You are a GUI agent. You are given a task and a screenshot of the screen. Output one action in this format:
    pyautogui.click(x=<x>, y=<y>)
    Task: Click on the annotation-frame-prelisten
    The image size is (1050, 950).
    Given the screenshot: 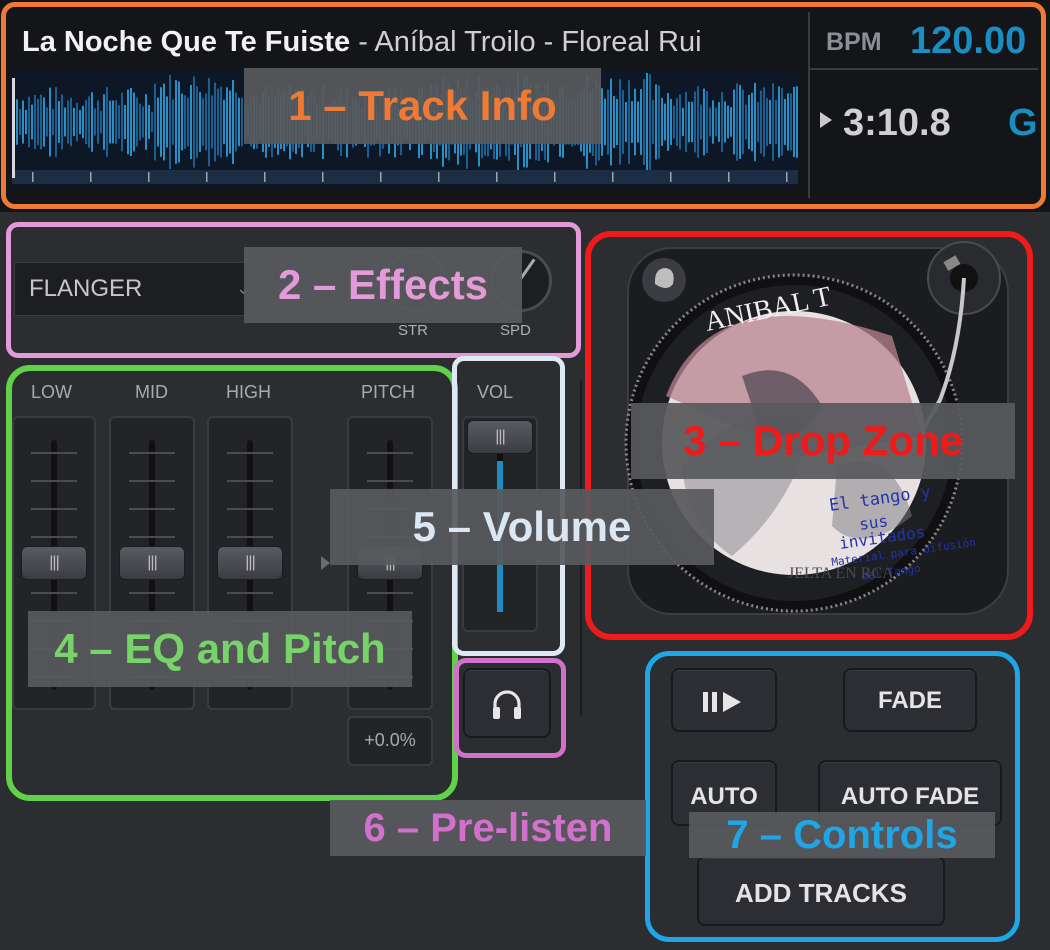 What is the action you would take?
    pyautogui.click(x=510, y=708)
    